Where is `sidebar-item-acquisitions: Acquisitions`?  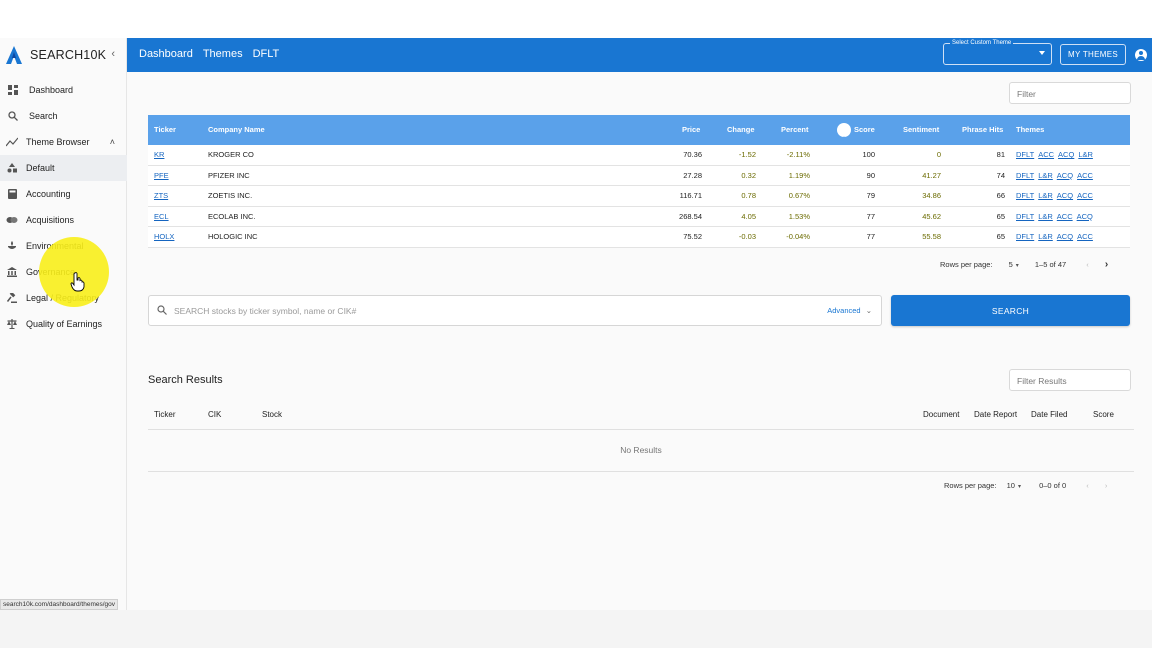 sidebar-item-acquisitions: Acquisitions is located at coordinates (63, 220).